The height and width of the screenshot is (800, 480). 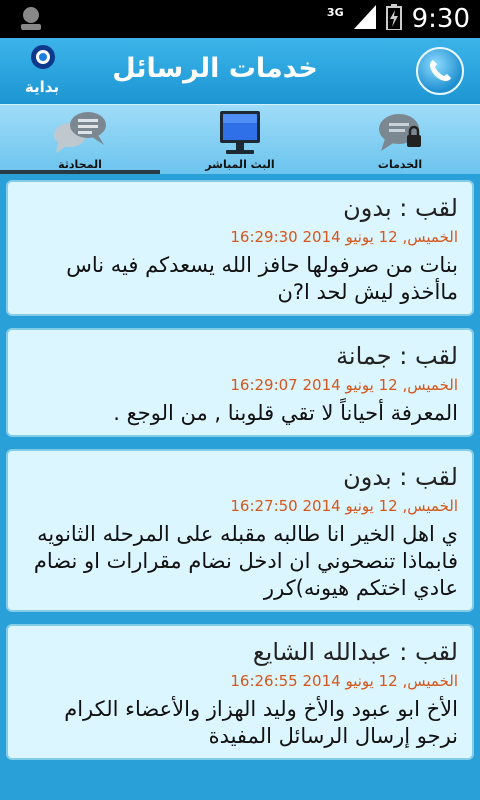 I want to click on app-header: خدمات الرسائل بداية, so click(x=240, y=71).